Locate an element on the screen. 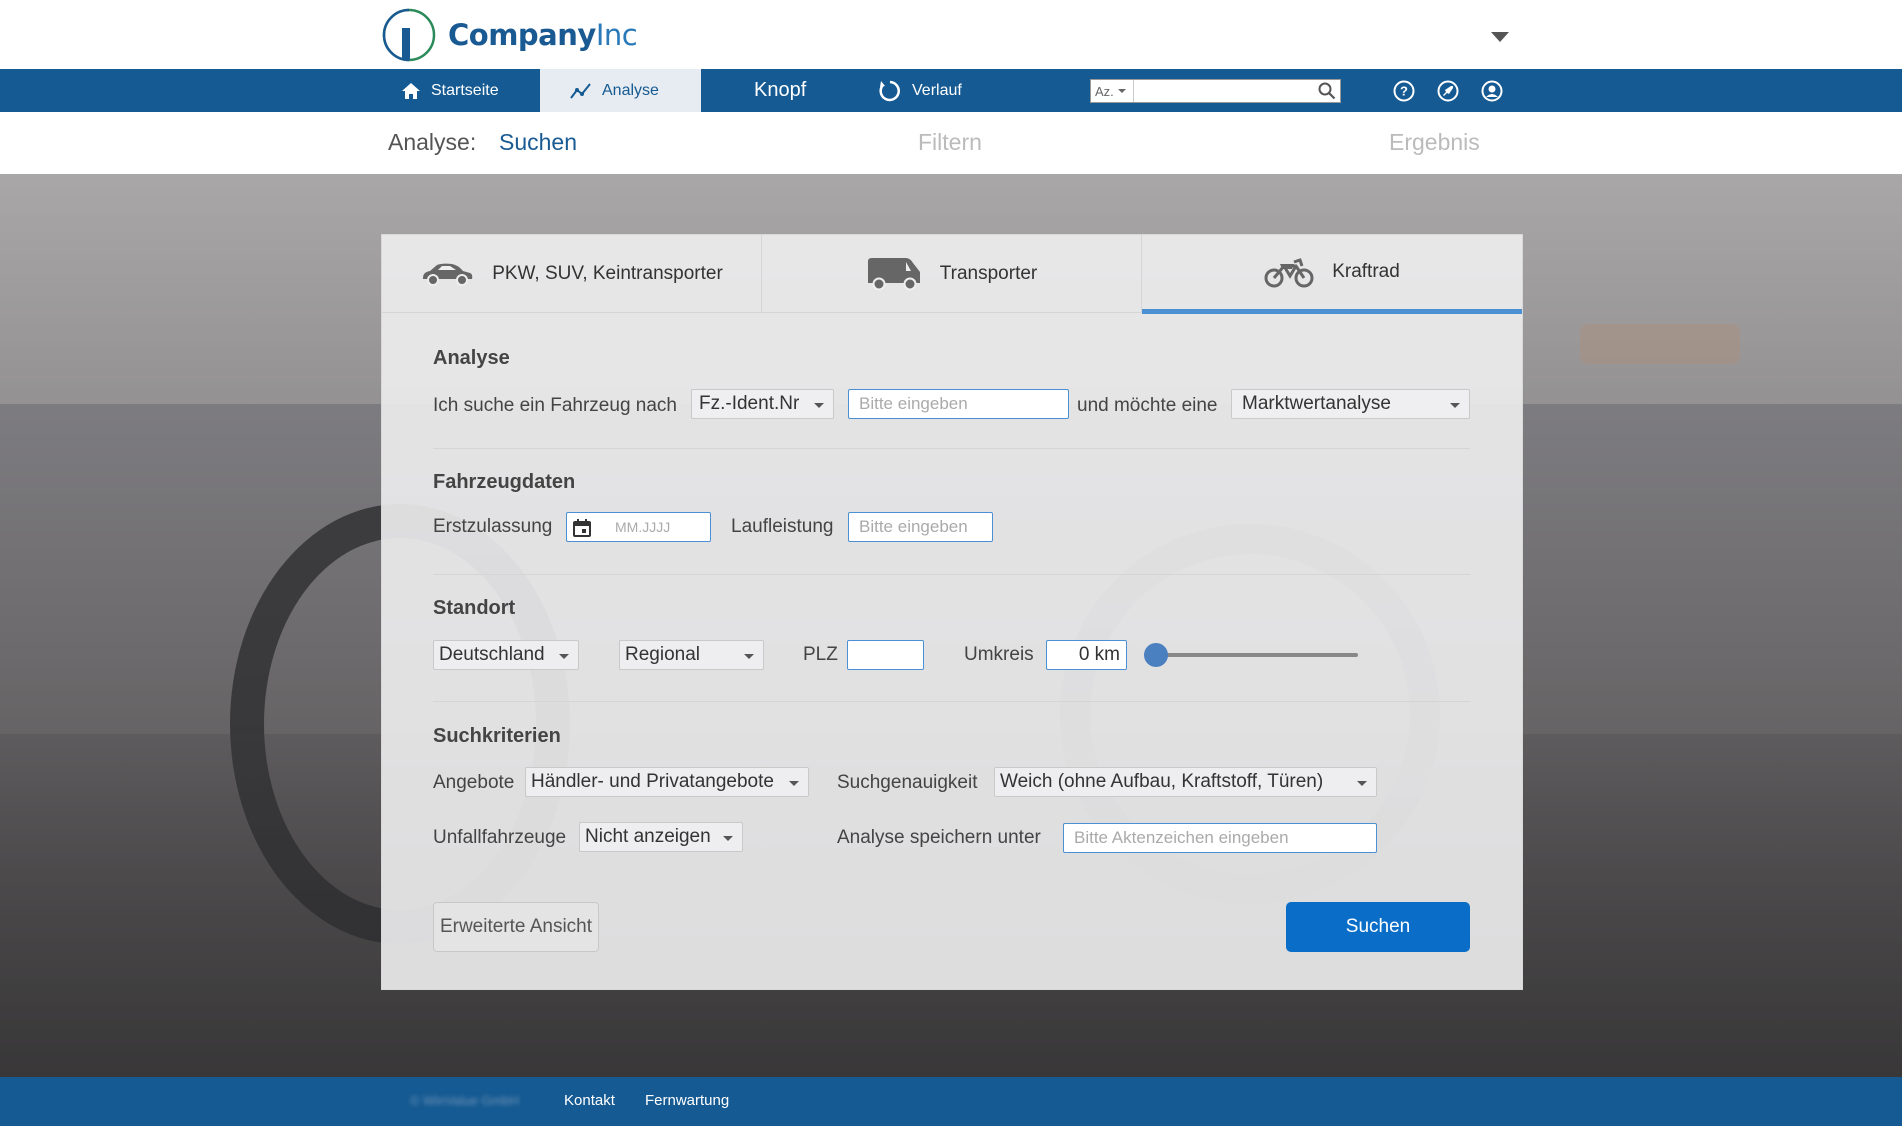  calendar-icon is located at coordinates (582, 528).